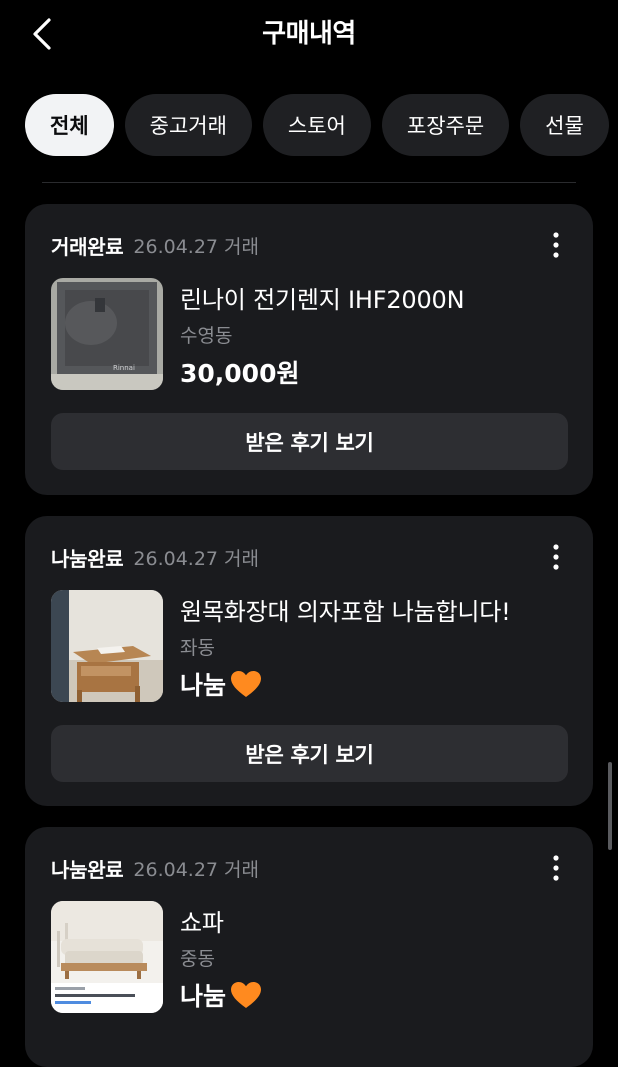 The image size is (618, 1067). I want to click on filter-chip-bar: 전체 중고거래 스토어 포장주문 선물, so click(321, 126).